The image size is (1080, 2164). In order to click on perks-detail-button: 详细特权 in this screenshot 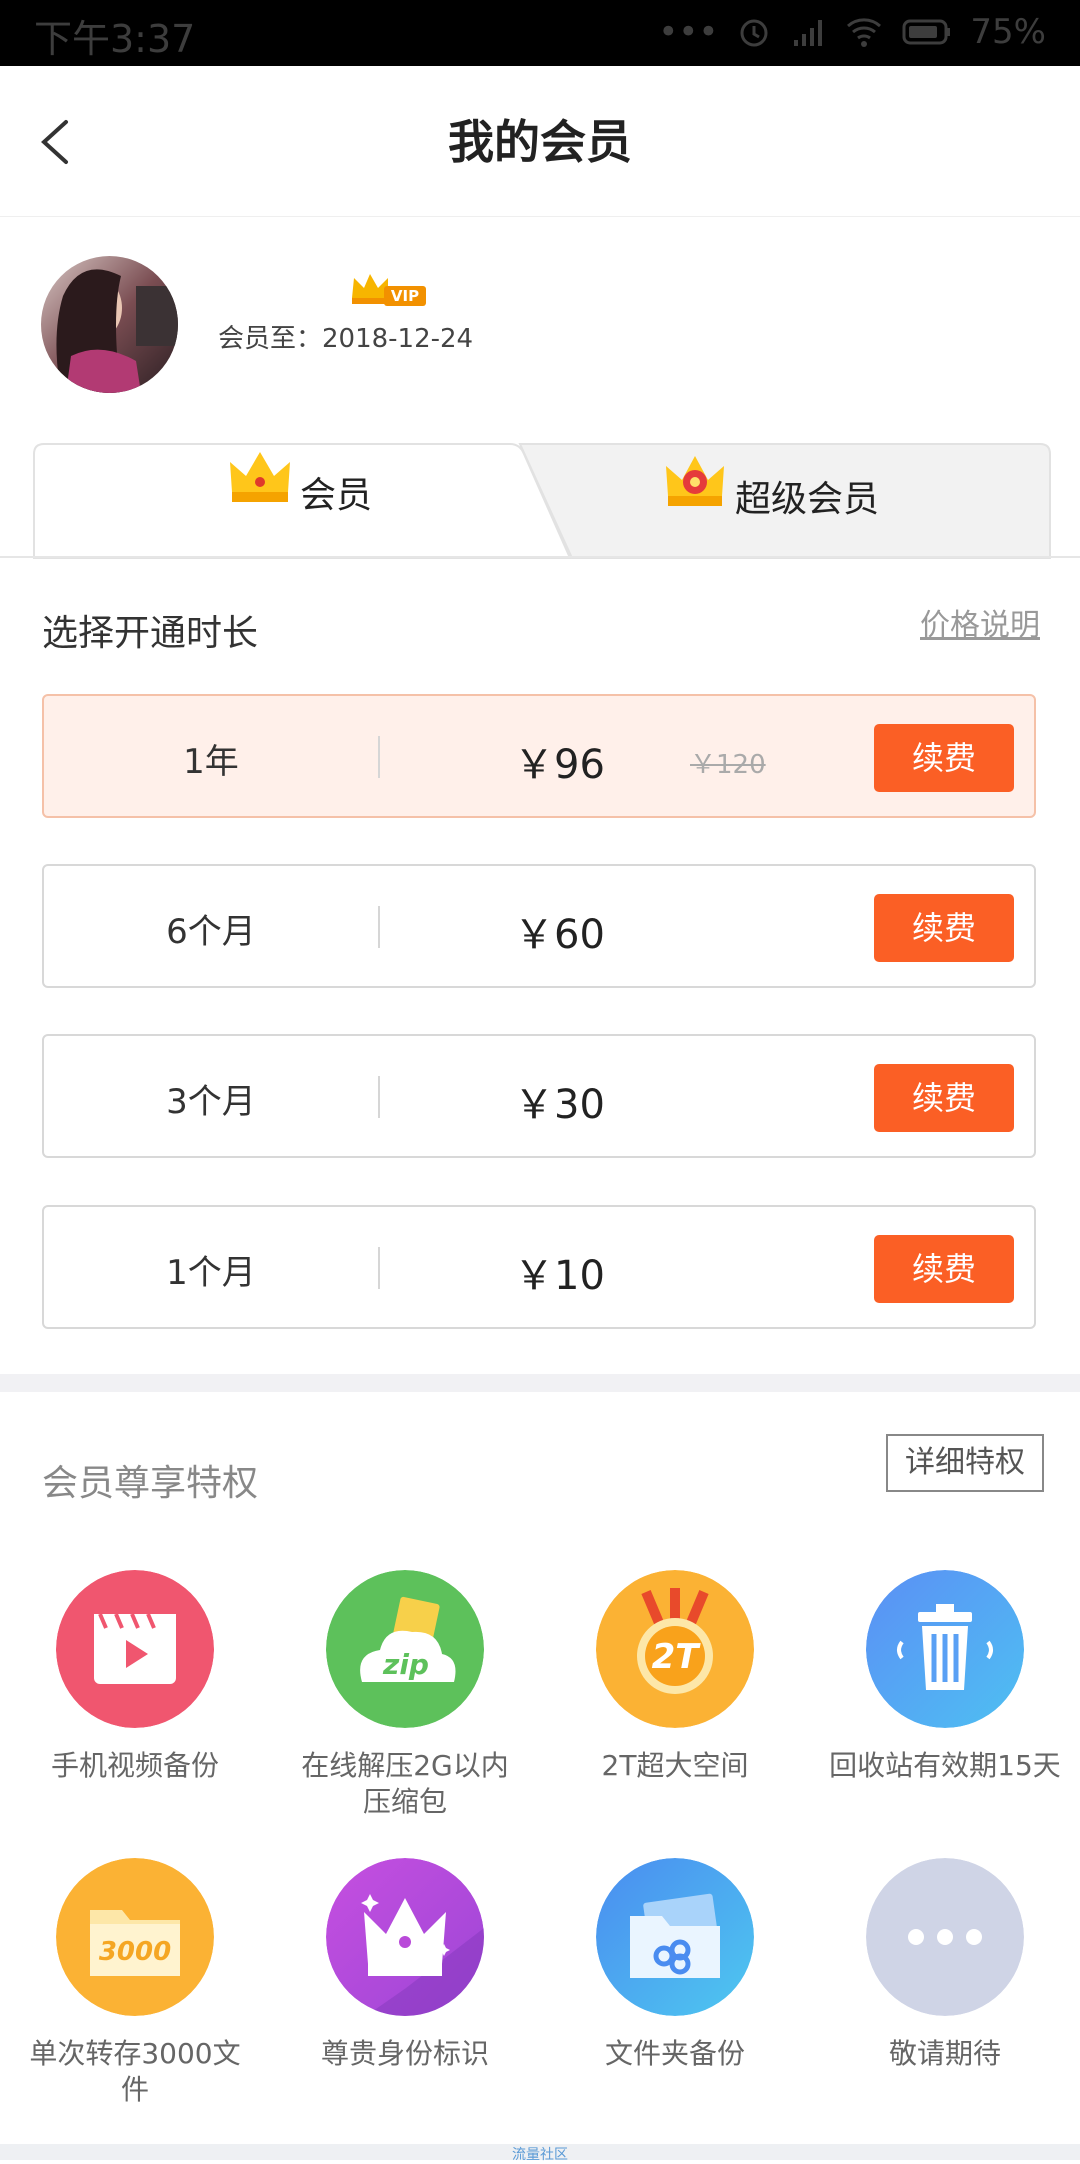, I will do `click(965, 1463)`.